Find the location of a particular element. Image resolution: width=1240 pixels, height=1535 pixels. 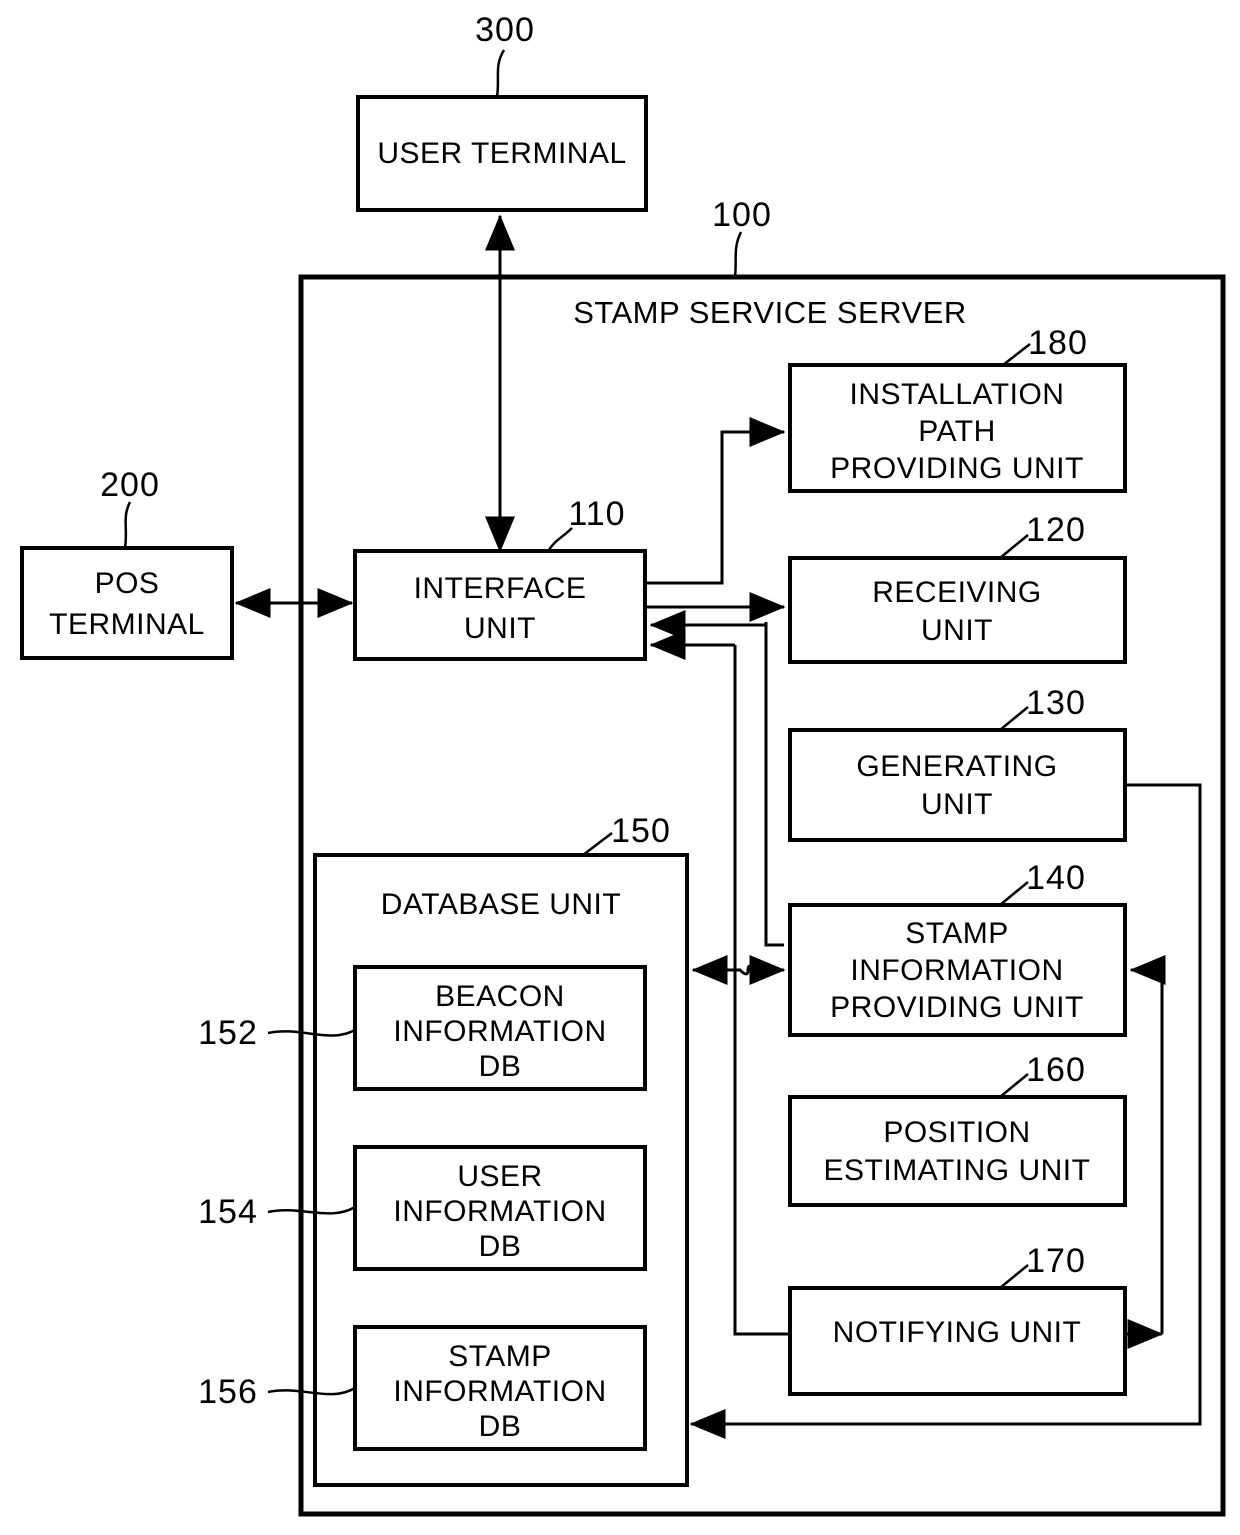

user-db-label-1: USER is located at coordinates (499, 1176).